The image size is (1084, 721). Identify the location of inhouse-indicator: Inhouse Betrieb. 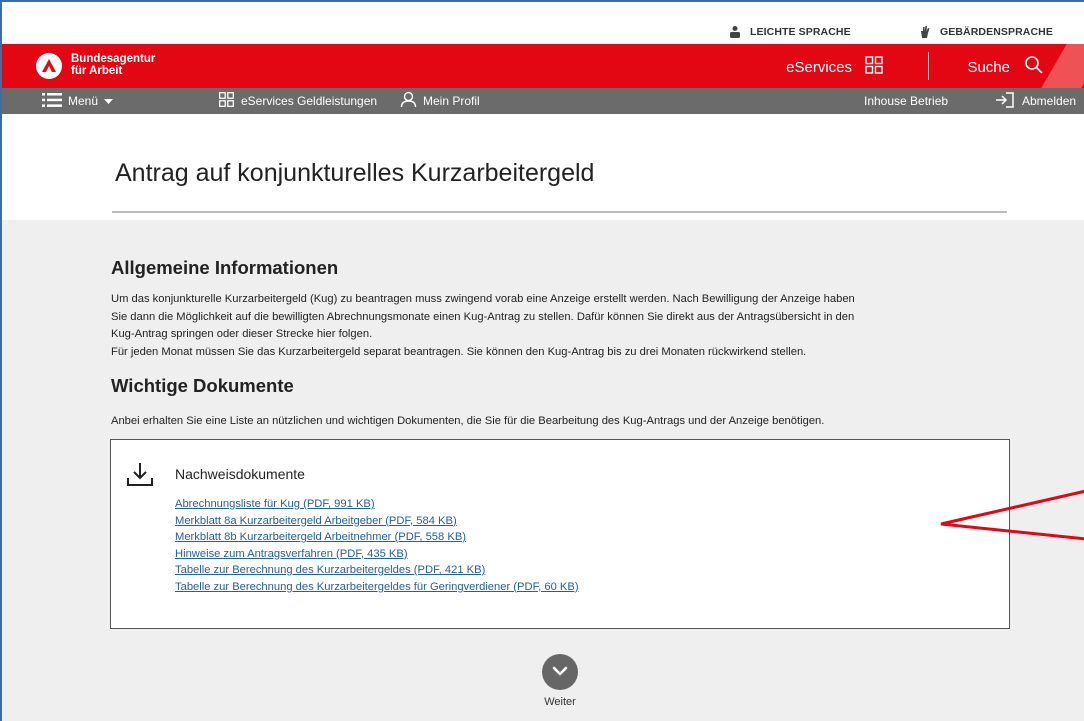
(906, 101).